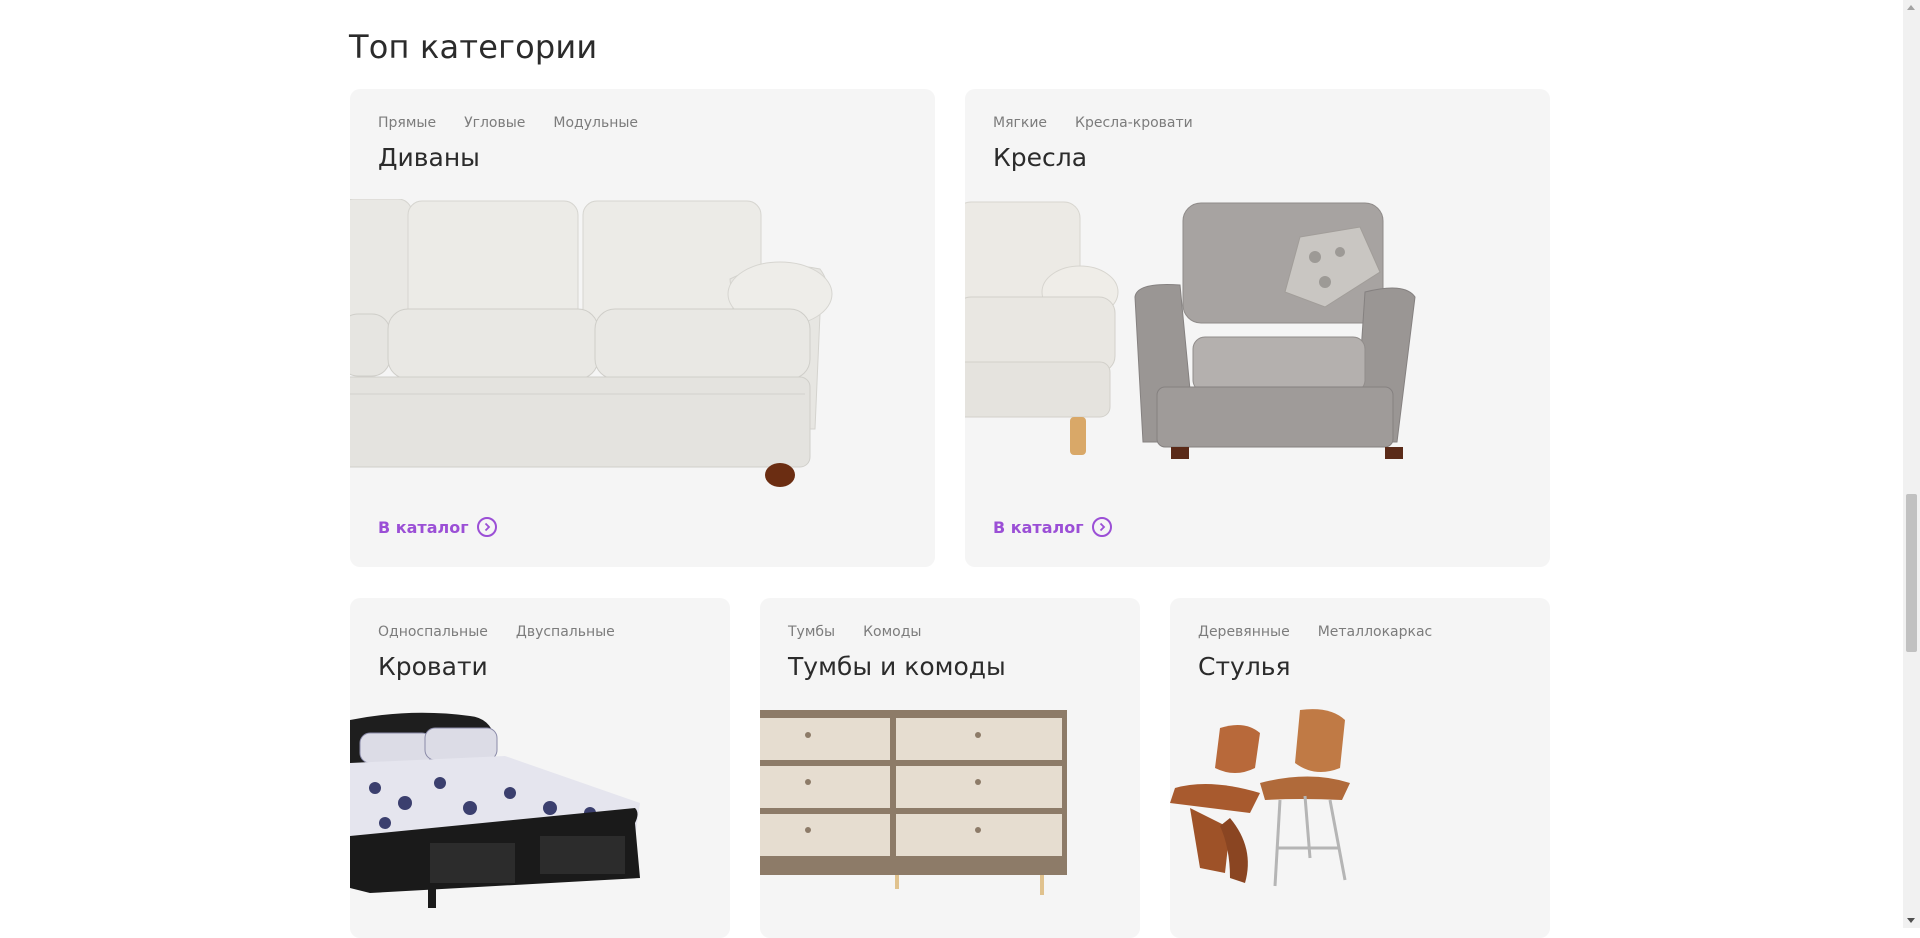 This screenshot has height=938, width=1920. Describe the element at coordinates (1911, 920) in the screenshot. I see `scroll-down-icon` at that location.